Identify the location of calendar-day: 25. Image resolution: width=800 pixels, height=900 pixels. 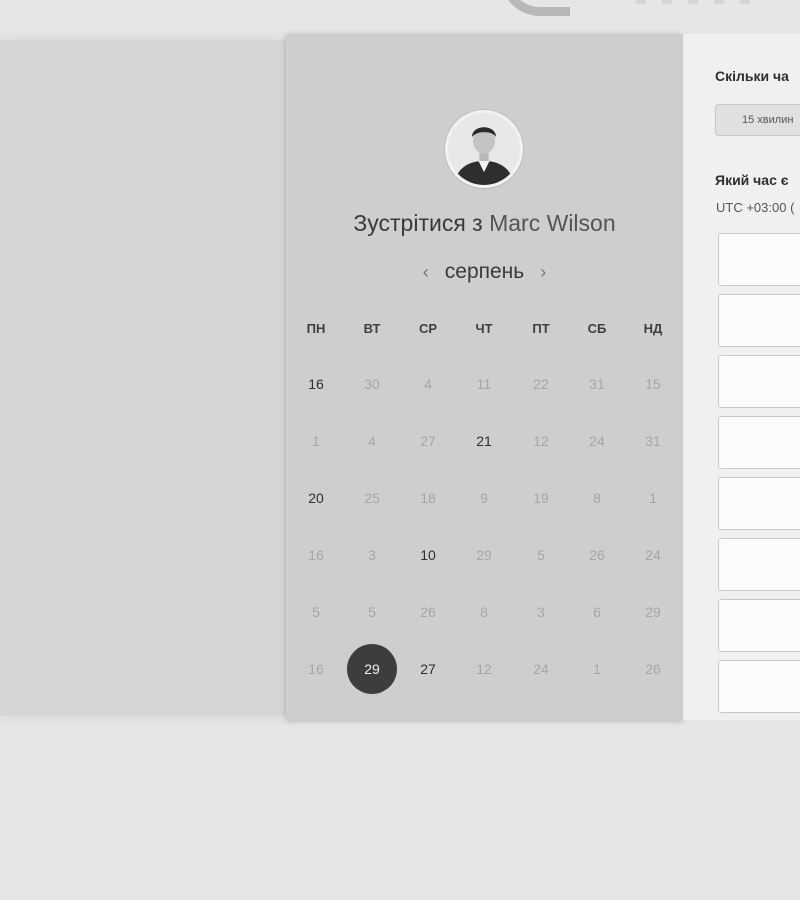
(372, 498).